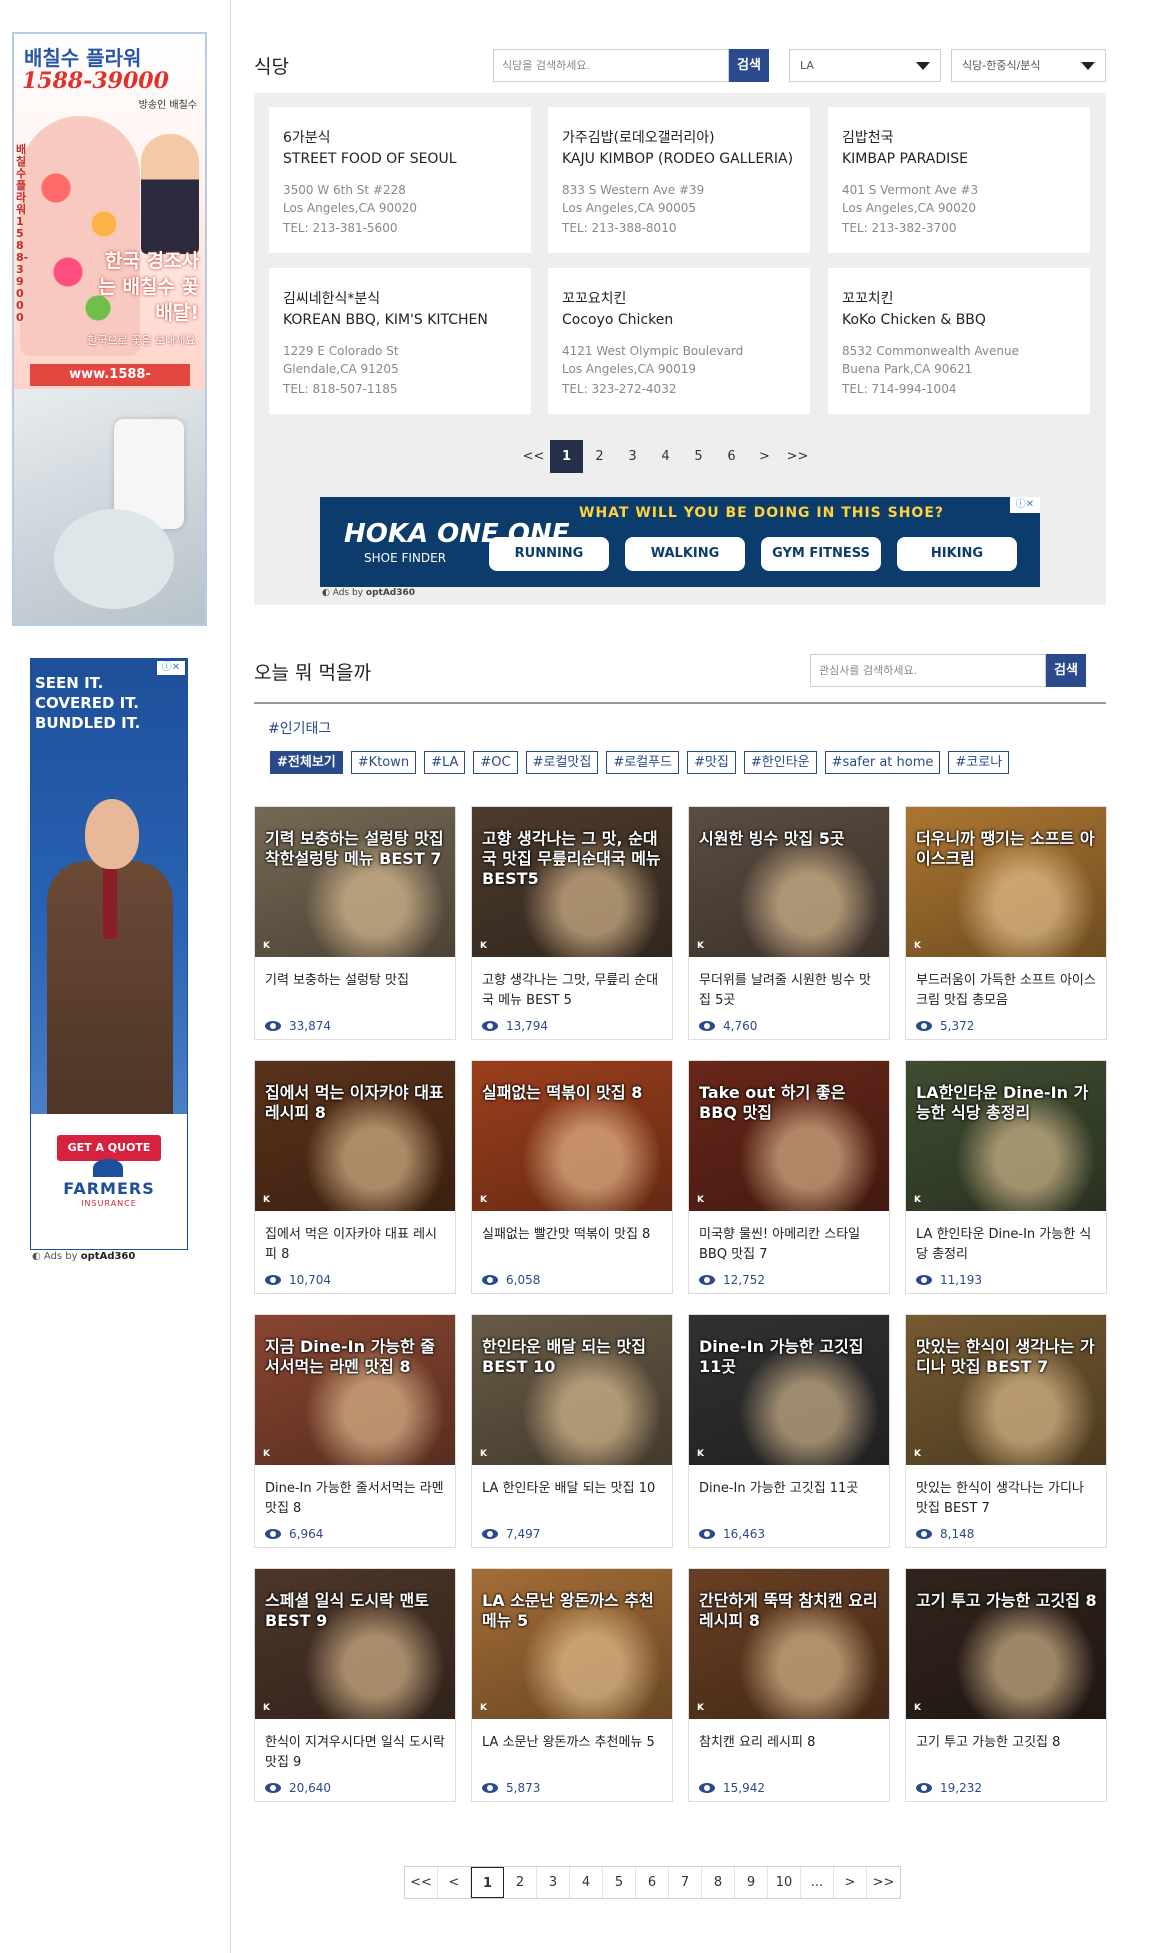 Image resolution: width=1152 pixels, height=1953 pixels. Describe the element at coordinates (300, 729) in the screenshot. I see `popular-tags-title: #인기태그` at that location.